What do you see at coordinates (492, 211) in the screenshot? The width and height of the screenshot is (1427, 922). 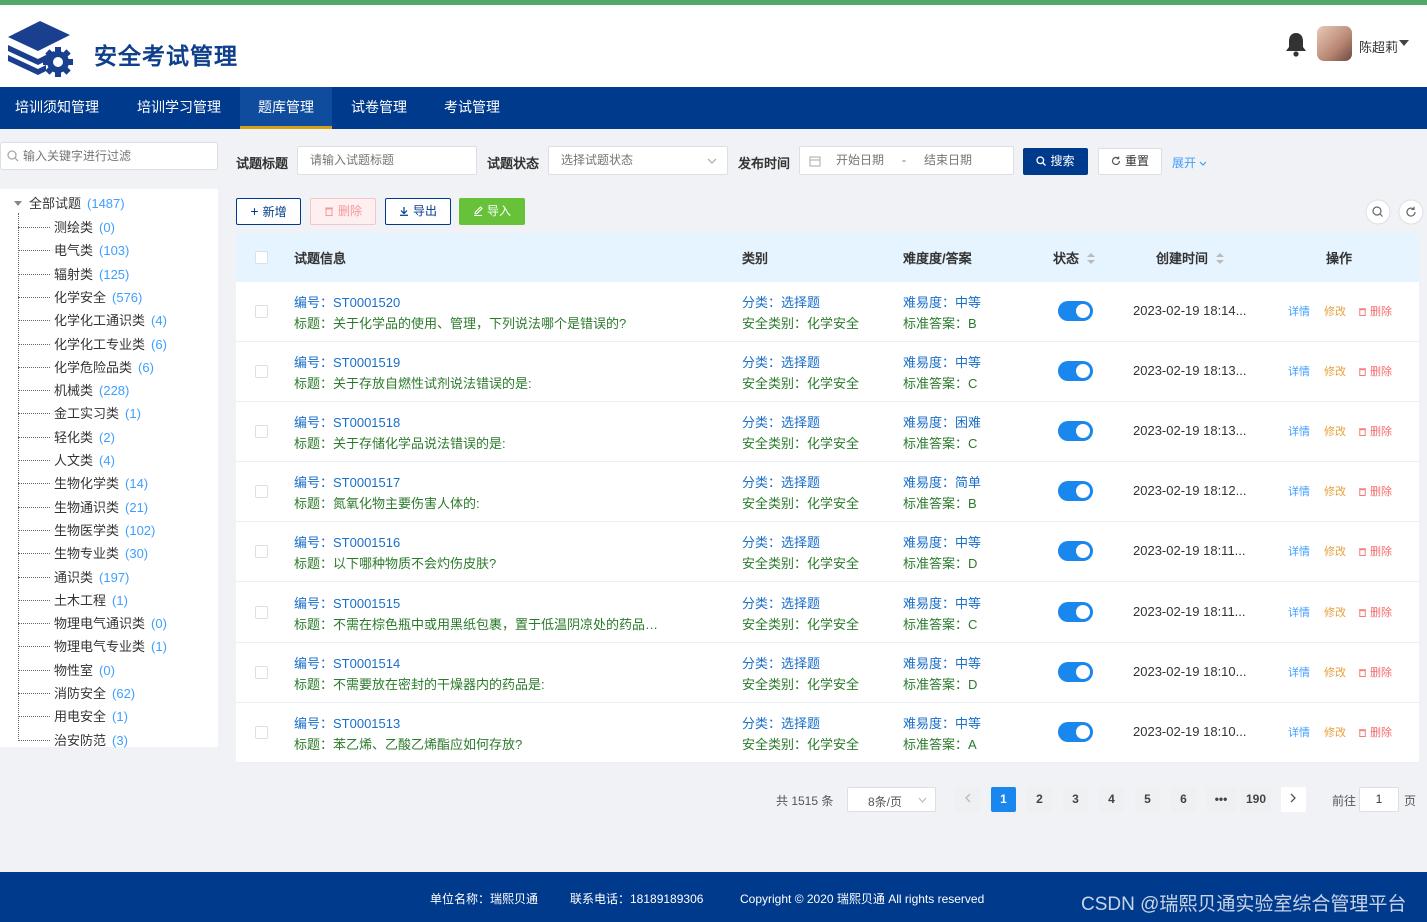 I see `import-button: 导入` at bounding box center [492, 211].